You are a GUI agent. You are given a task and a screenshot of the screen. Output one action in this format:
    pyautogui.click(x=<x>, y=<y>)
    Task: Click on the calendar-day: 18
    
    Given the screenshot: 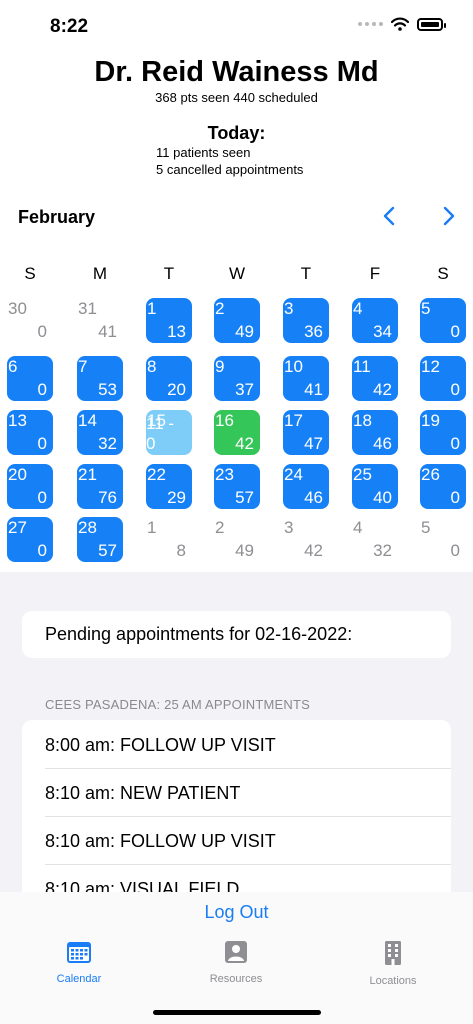 What is the action you would take?
    pyautogui.click(x=169, y=539)
    